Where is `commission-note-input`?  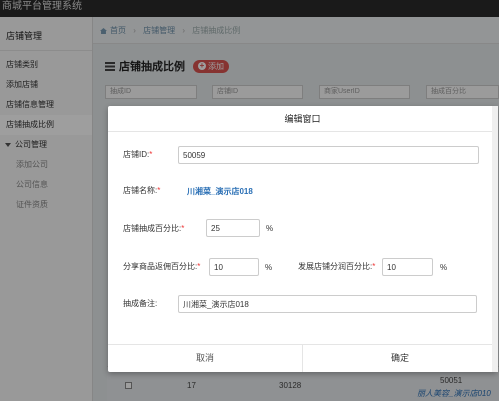
commission-note-input is located at coordinates (327, 304).